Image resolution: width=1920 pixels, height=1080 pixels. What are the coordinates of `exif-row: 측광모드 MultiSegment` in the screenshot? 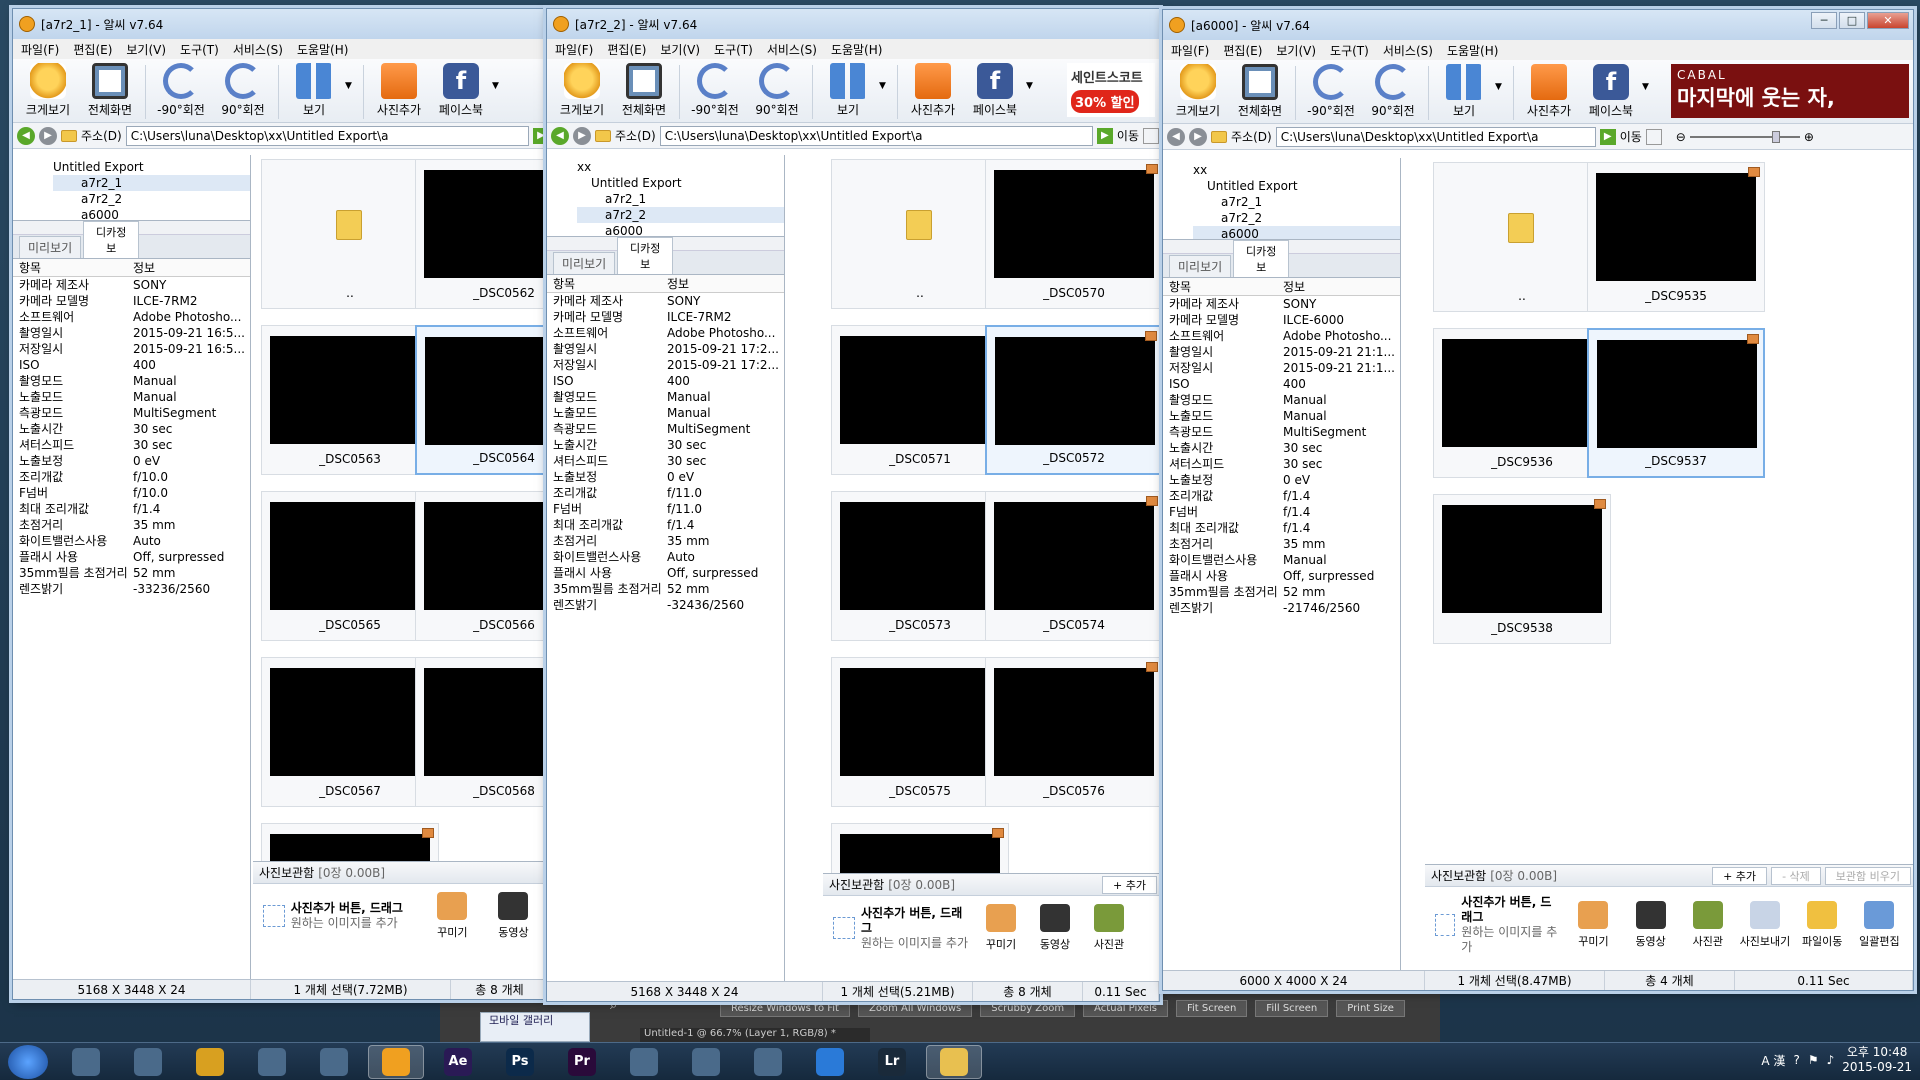 It's located at (1281, 432).